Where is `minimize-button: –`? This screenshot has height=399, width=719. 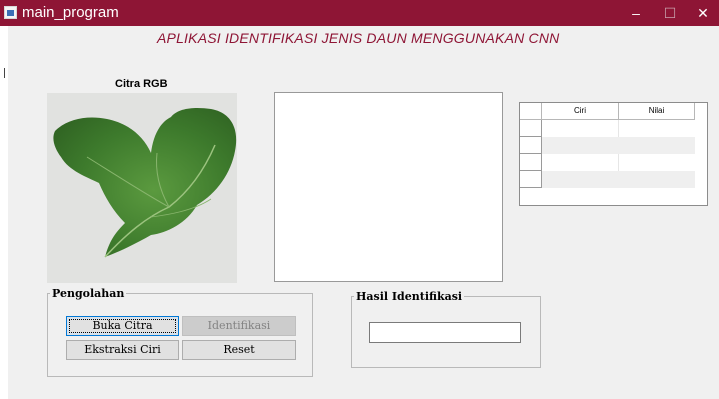
minimize-button: – is located at coordinates (636, 13).